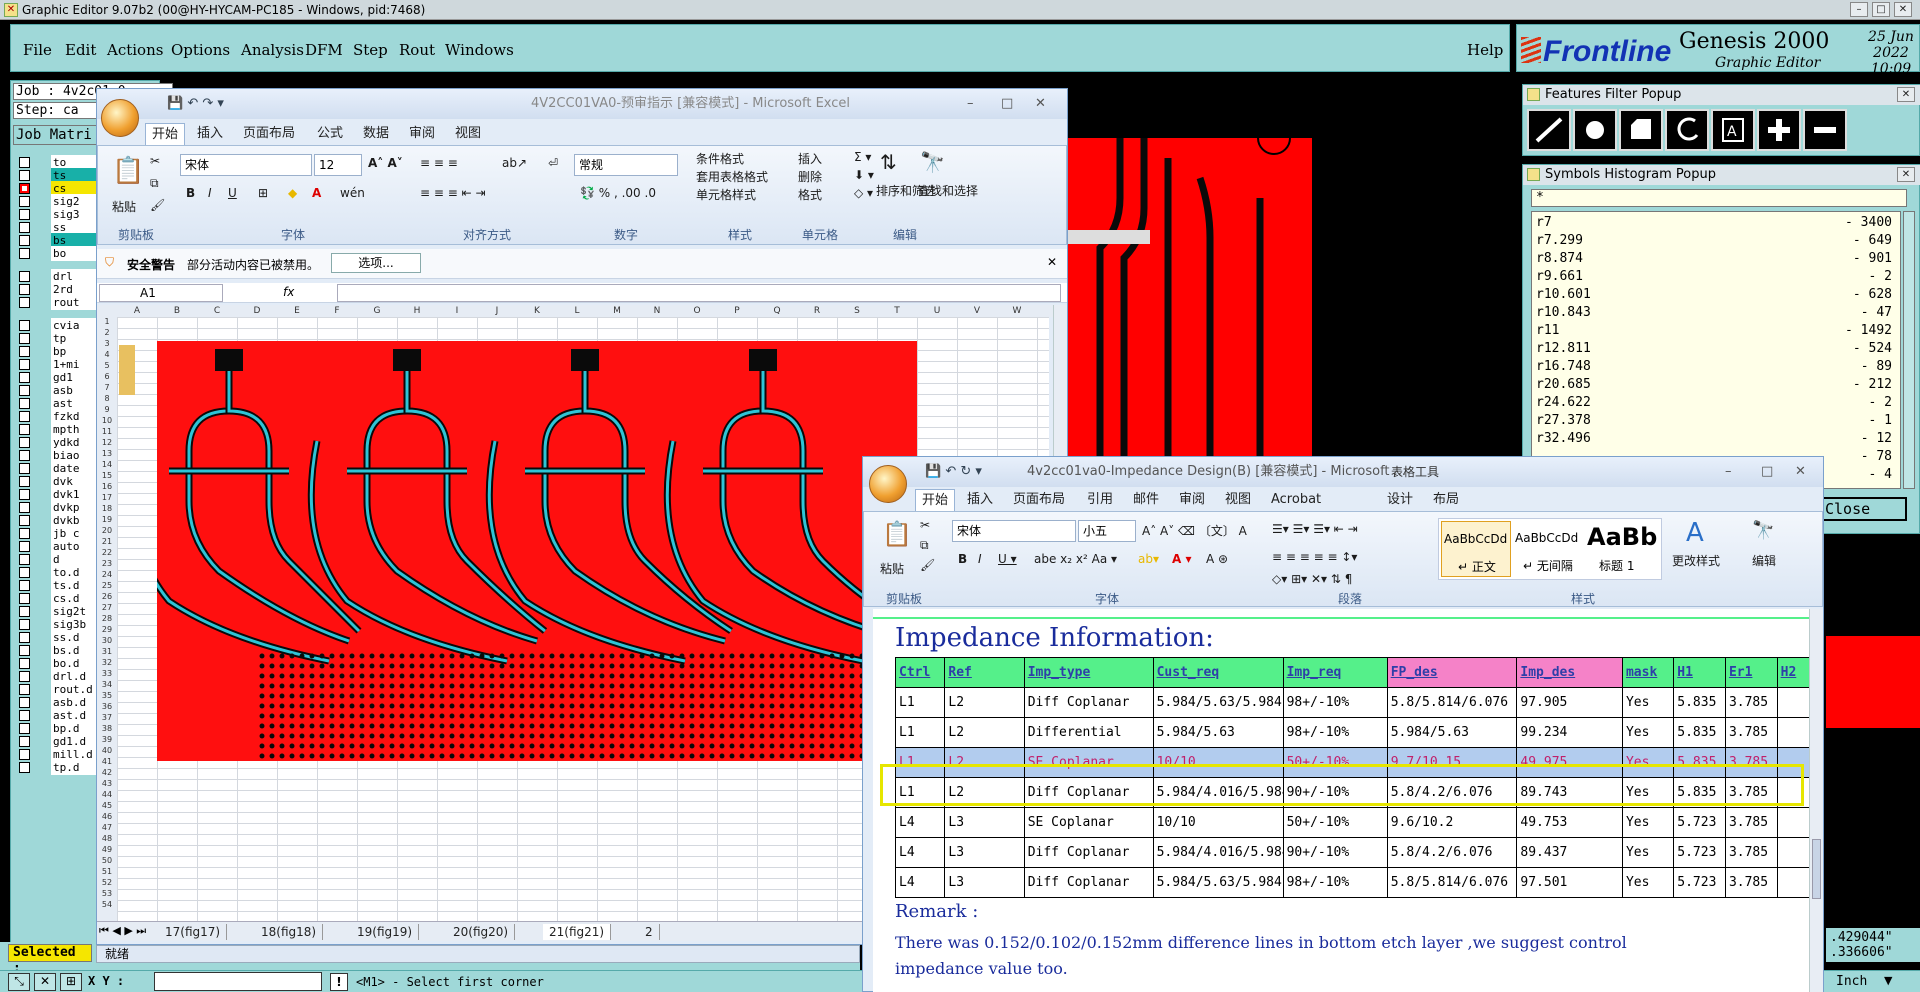  I want to click on word-align-icon: ≡ ≡ ≡ ≡ ≡ ↕▾, so click(1314, 557).